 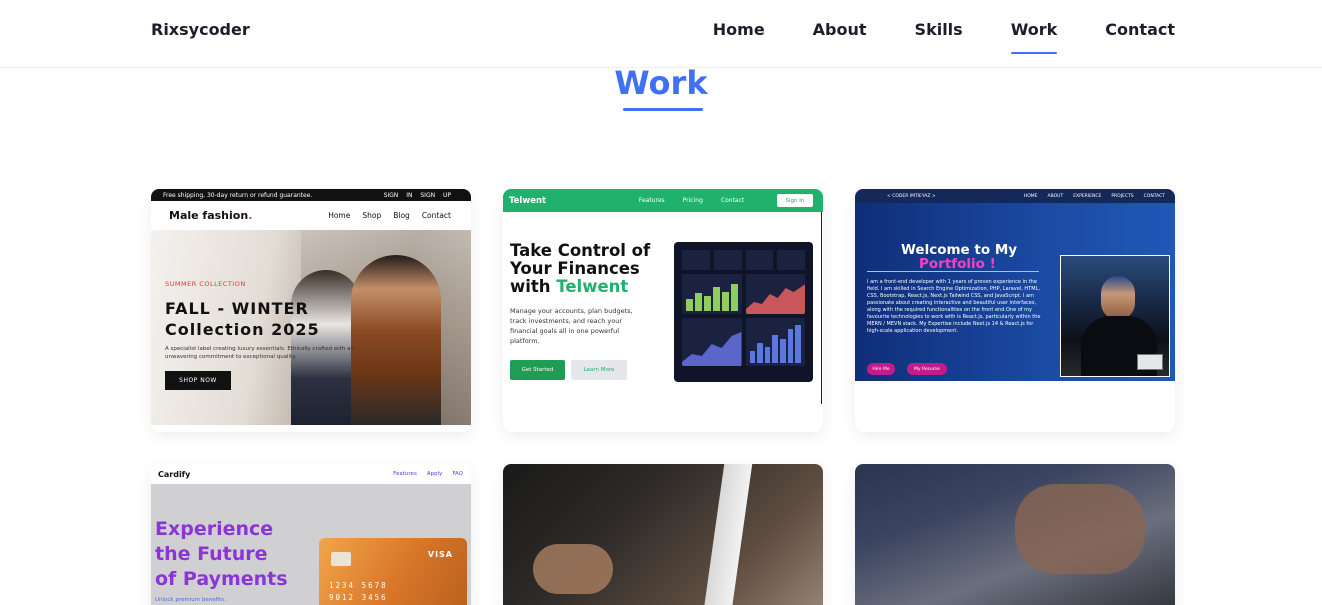 What do you see at coordinates (358, 592) in the screenshot?
I see `card-number: 1234 5678 9012 3456` at bounding box center [358, 592].